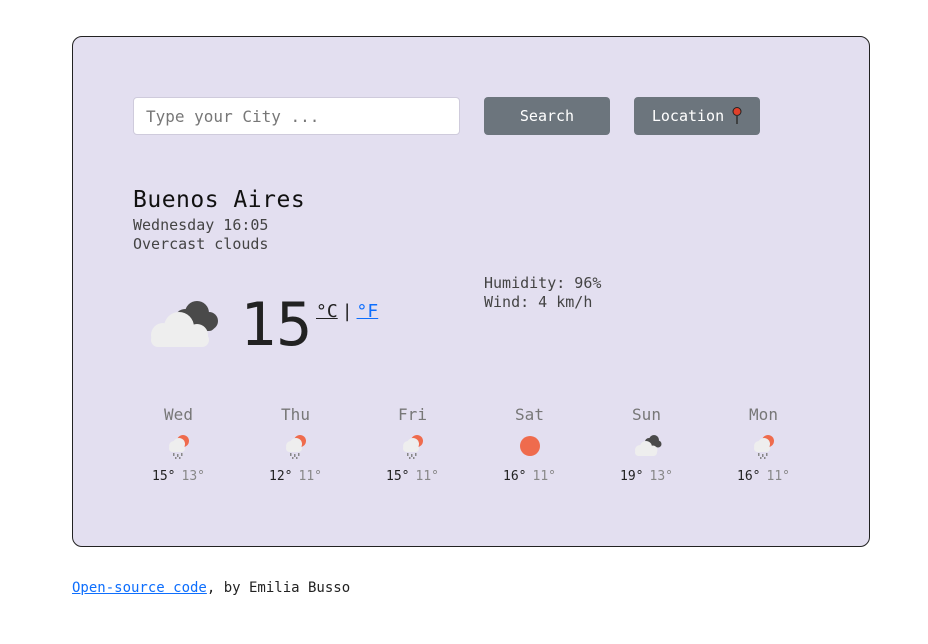 The image size is (928, 644). Describe the element at coordinates (295, 414) in the screenshot. I see `forecast-day-name: Thu` at that location.